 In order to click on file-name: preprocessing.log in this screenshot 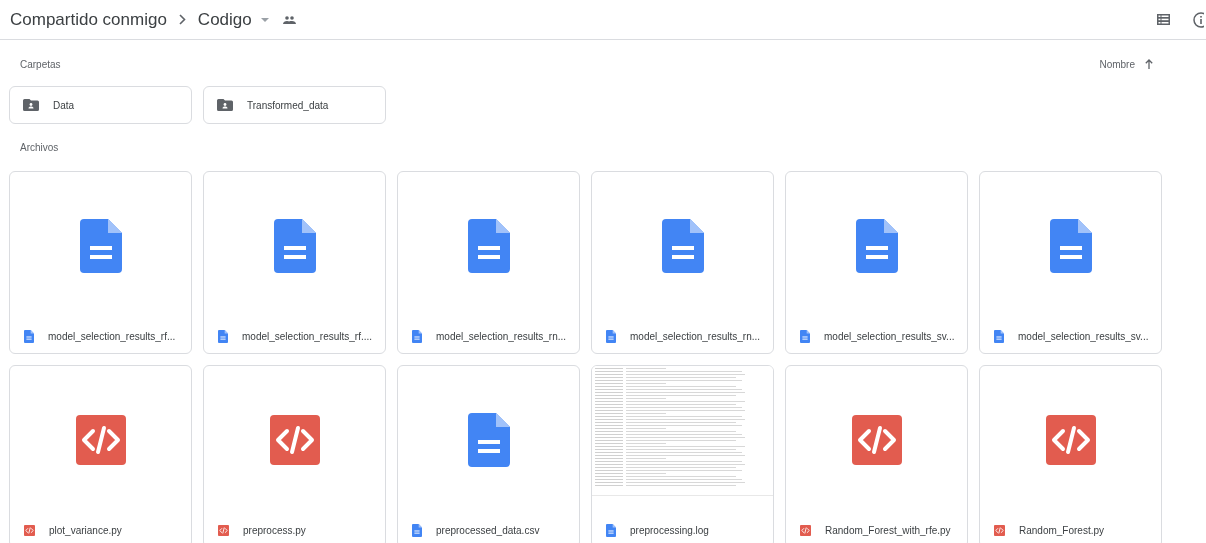, I will do `click(669, 530)`.